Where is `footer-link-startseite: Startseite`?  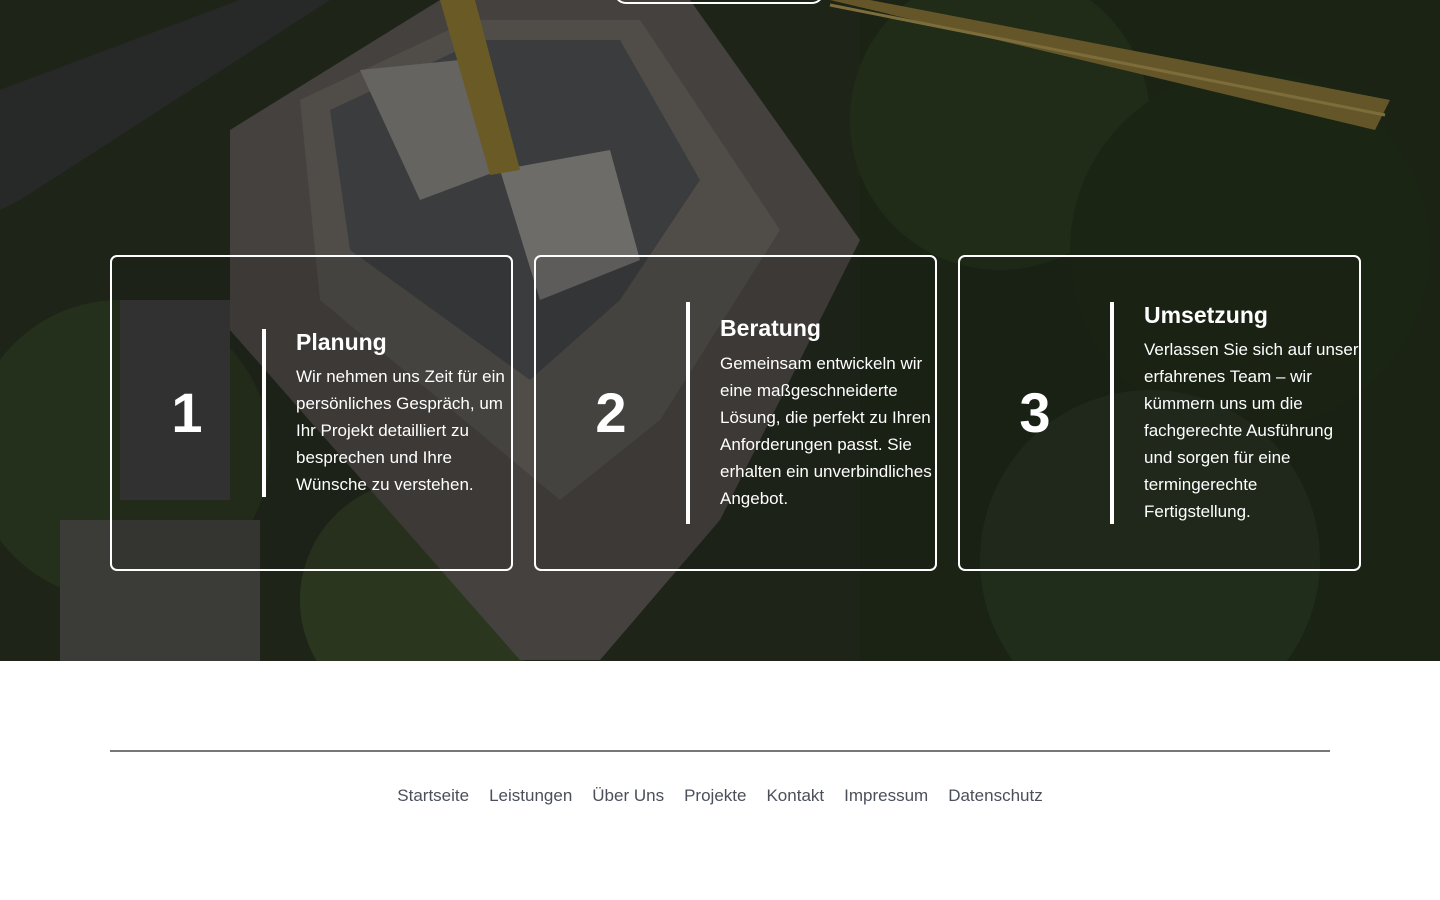
footer-link-startseite: Startseite is located at coordinates (433, 796).